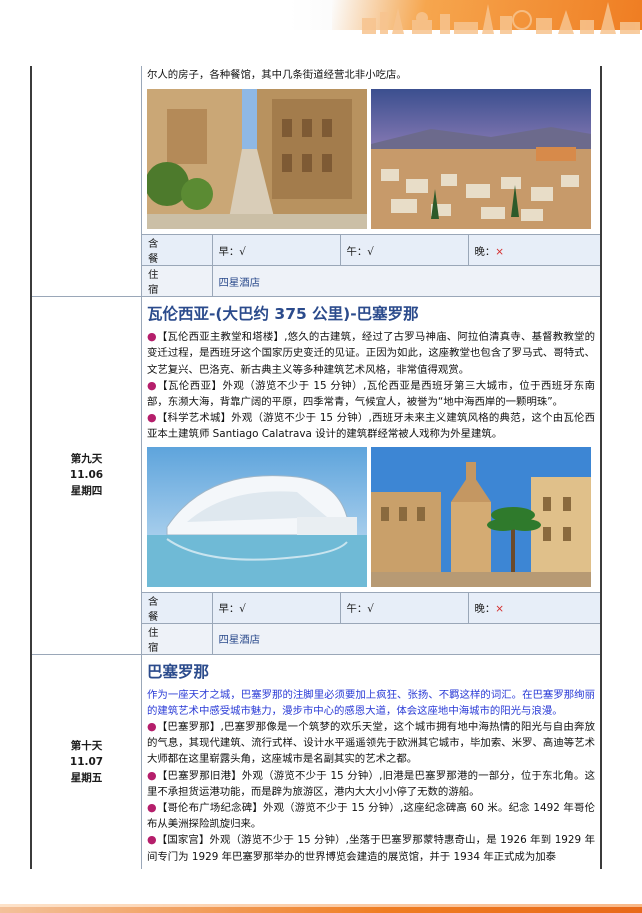  What do you see at coordinates (86, 777) in the screenshot?
I see `day10-weekday: 星期五` at bounding box center [86, 777].